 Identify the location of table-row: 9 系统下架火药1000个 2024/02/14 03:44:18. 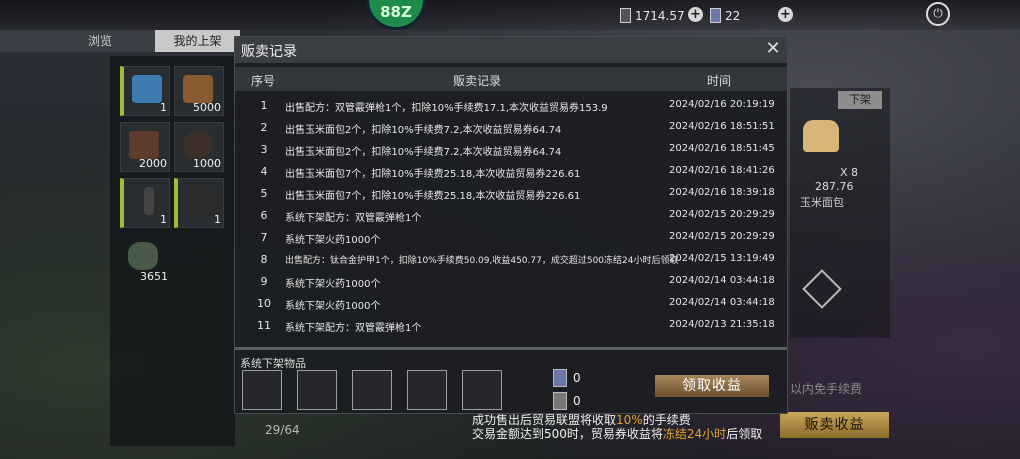
(511, 282).